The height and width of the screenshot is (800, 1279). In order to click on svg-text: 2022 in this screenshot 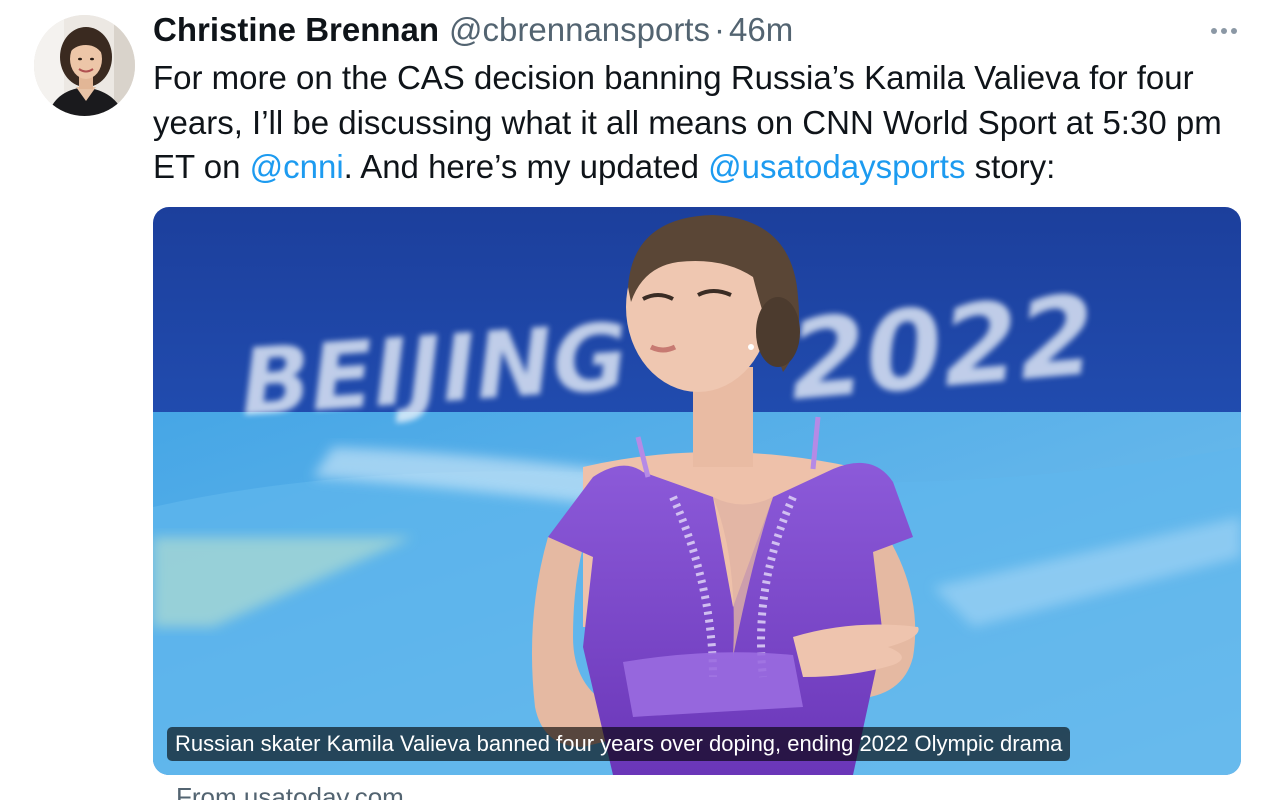, I will do `click(942, 348)`.